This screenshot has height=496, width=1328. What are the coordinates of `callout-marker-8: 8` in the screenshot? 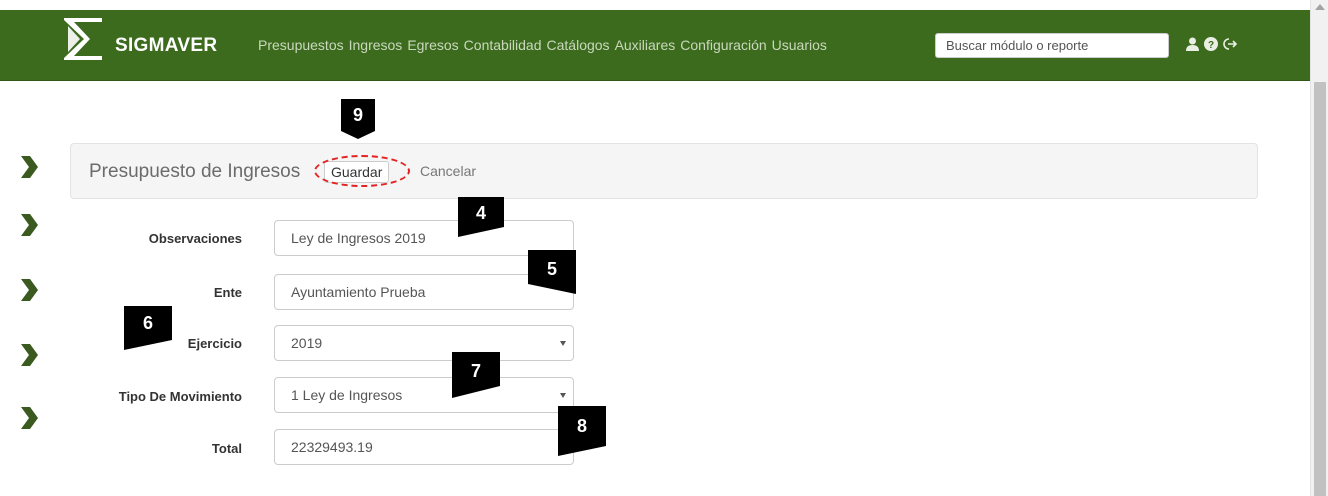 It's located at (582, 431).